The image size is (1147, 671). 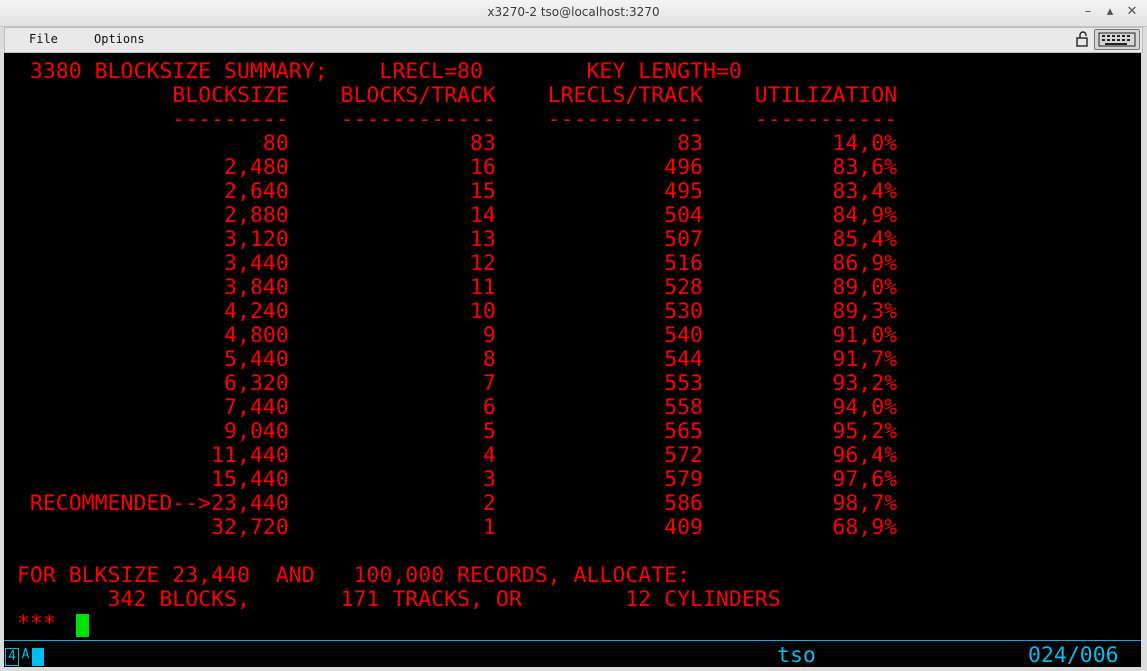 I want to click on title-bar: x3270-2 tso@localhost:3270 – ▴ ✕, so click(x=573, y=13).